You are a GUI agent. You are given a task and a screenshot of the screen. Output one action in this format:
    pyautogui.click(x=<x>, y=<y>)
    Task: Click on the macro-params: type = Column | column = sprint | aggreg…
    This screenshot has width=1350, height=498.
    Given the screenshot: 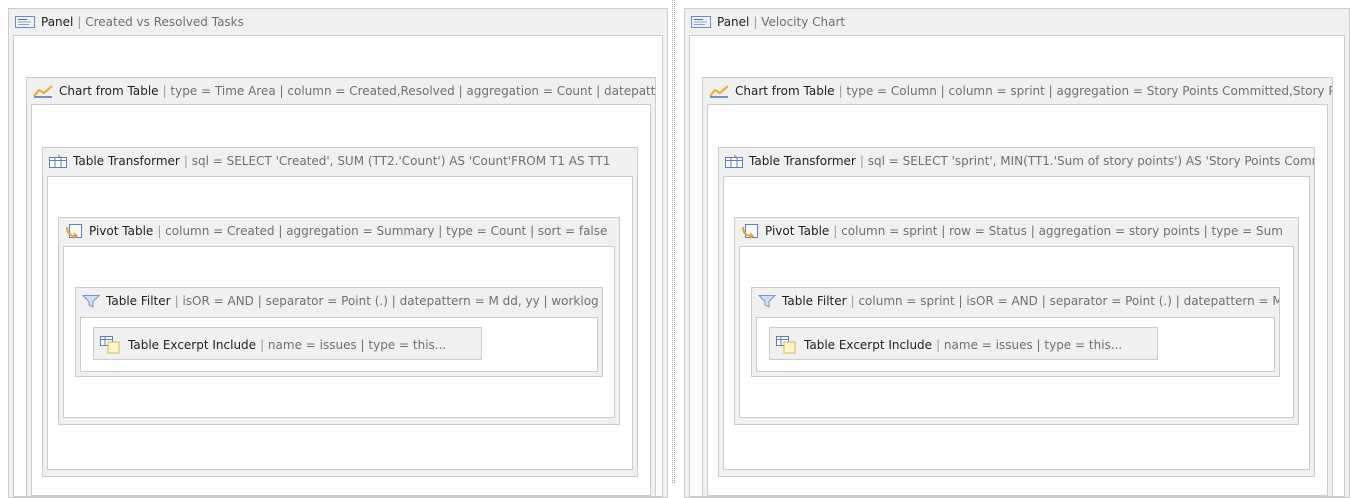 What is the action you would take?
    pyautogui.click(x=1085, y=91)
    